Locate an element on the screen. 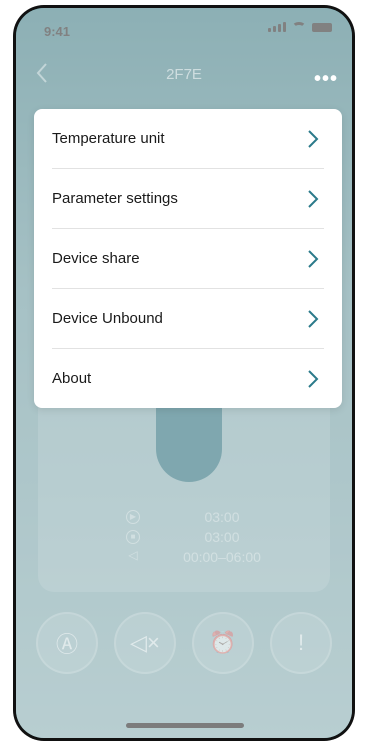  menu-item-temperature-unit: Temperature unit is located at coordinates (188, 139).